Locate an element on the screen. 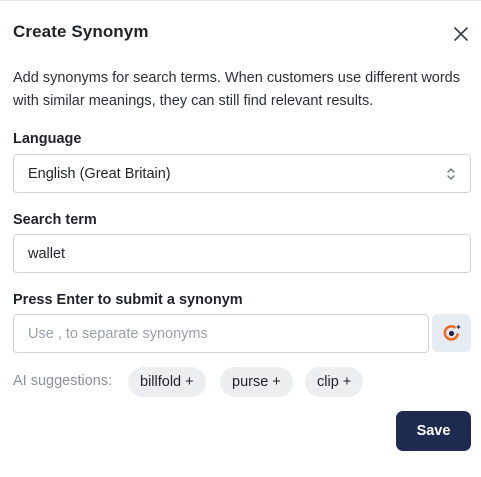 This screenshot has height=477, width=481. chevron-up-down-icon is located at coordinates (451, 174).